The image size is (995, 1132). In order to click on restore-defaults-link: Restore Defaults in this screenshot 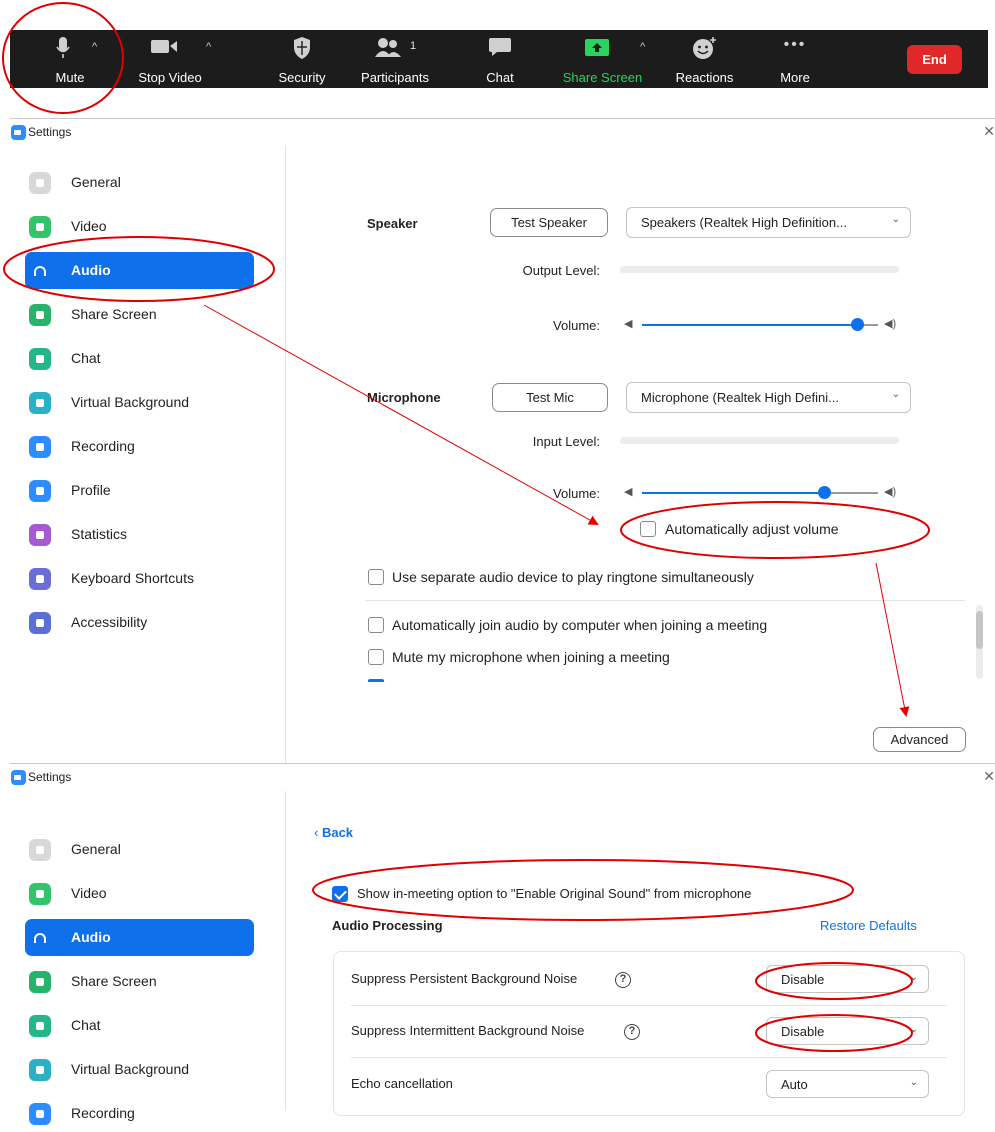, I will do `click(868, 925)`.